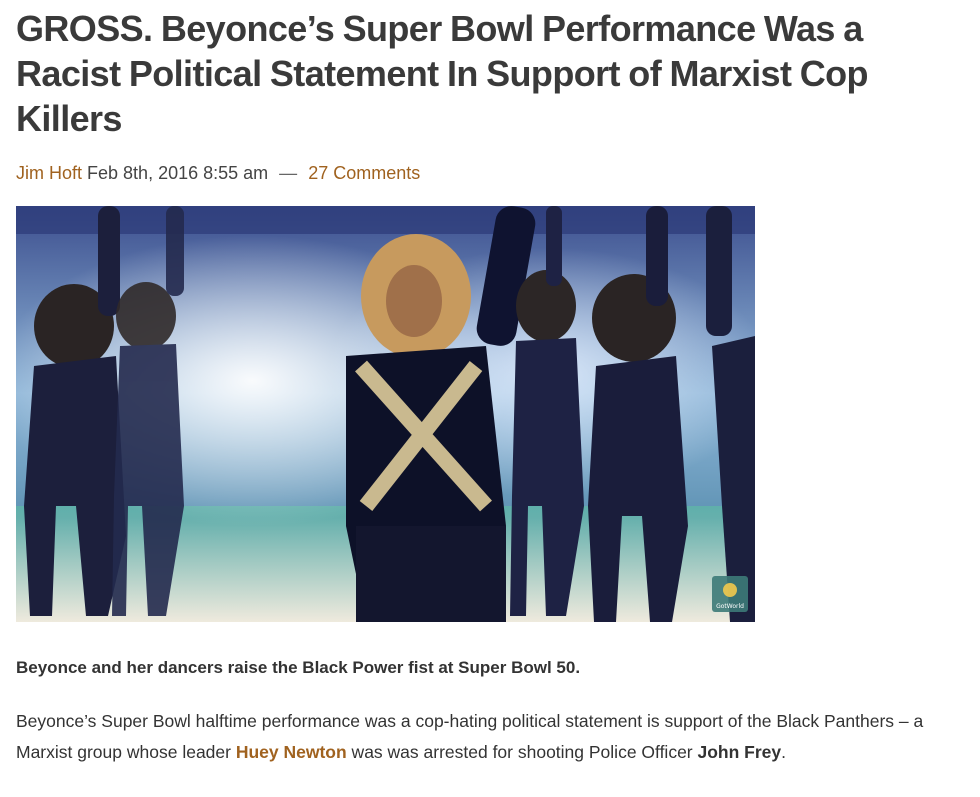 The width and height of the screenshot is (980, 797). Describe the element at coordinates (784, 752) in the screenshot. I see `paragraph-text-3: .` at that location.